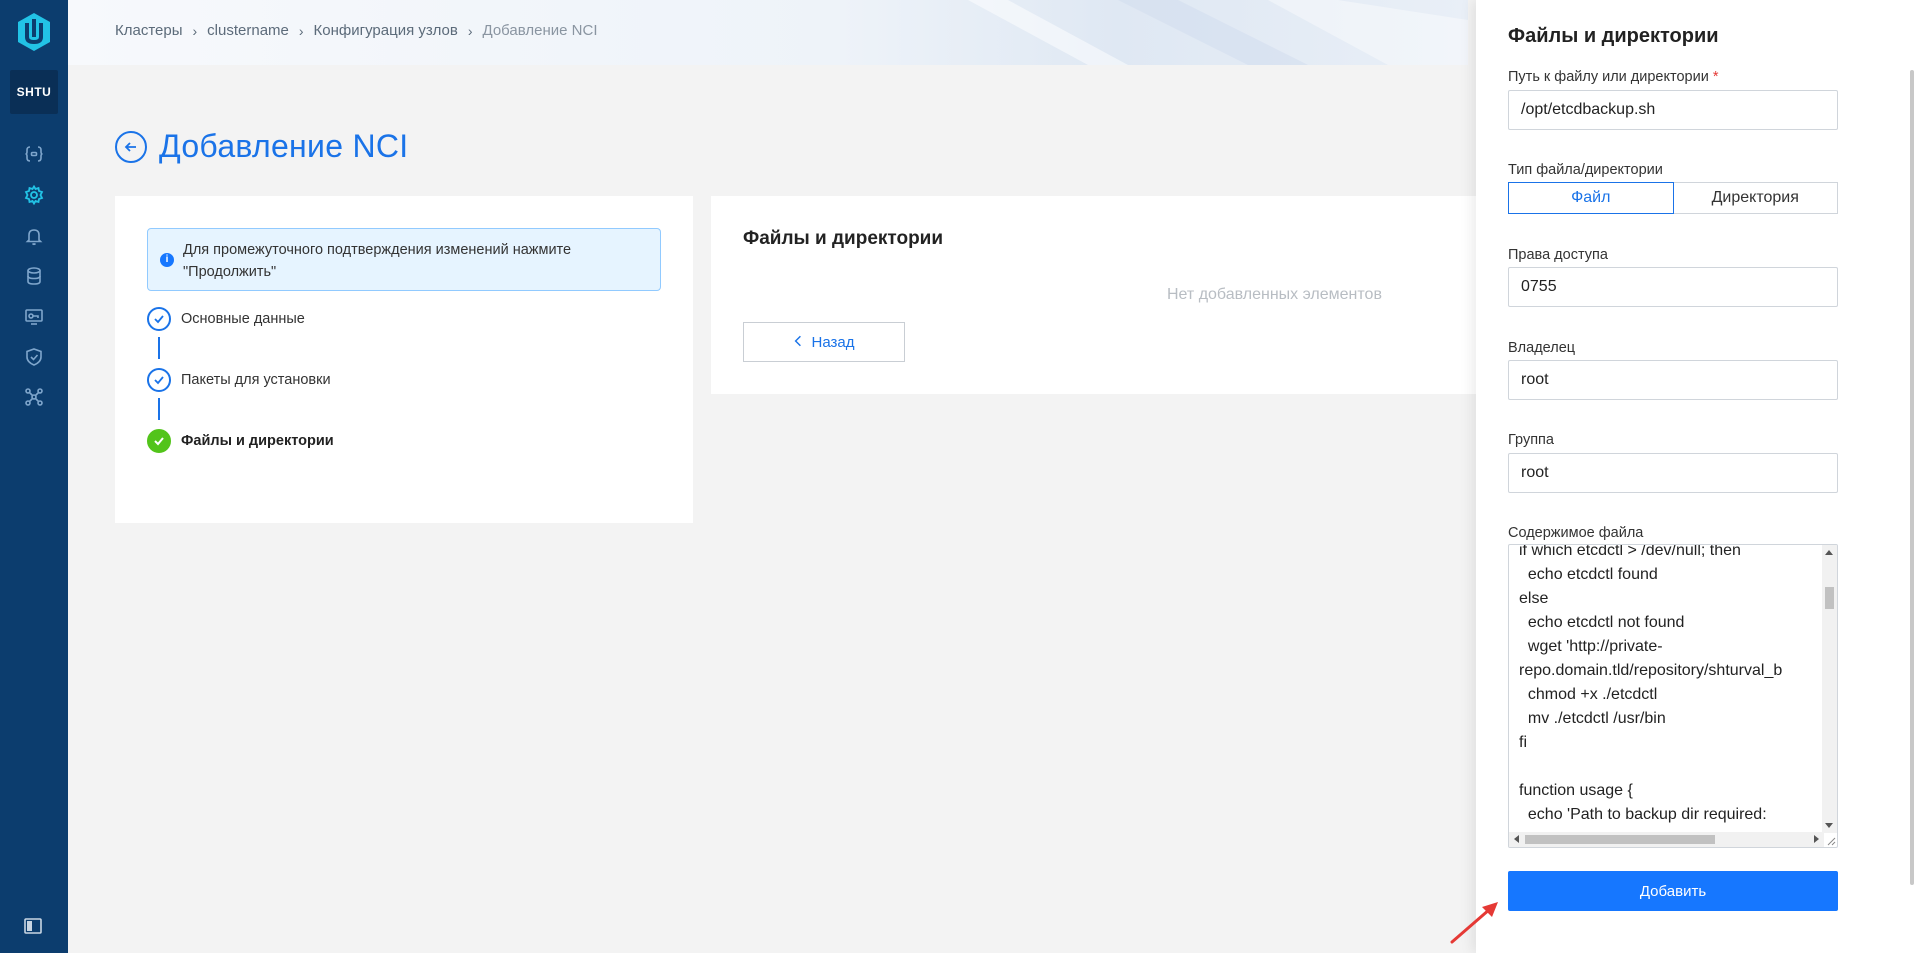 The image size is (1920, 953). Describe the element at coordinates (1755, 198) in the screenshot. I see `type-option-directory: Директория` at that location.